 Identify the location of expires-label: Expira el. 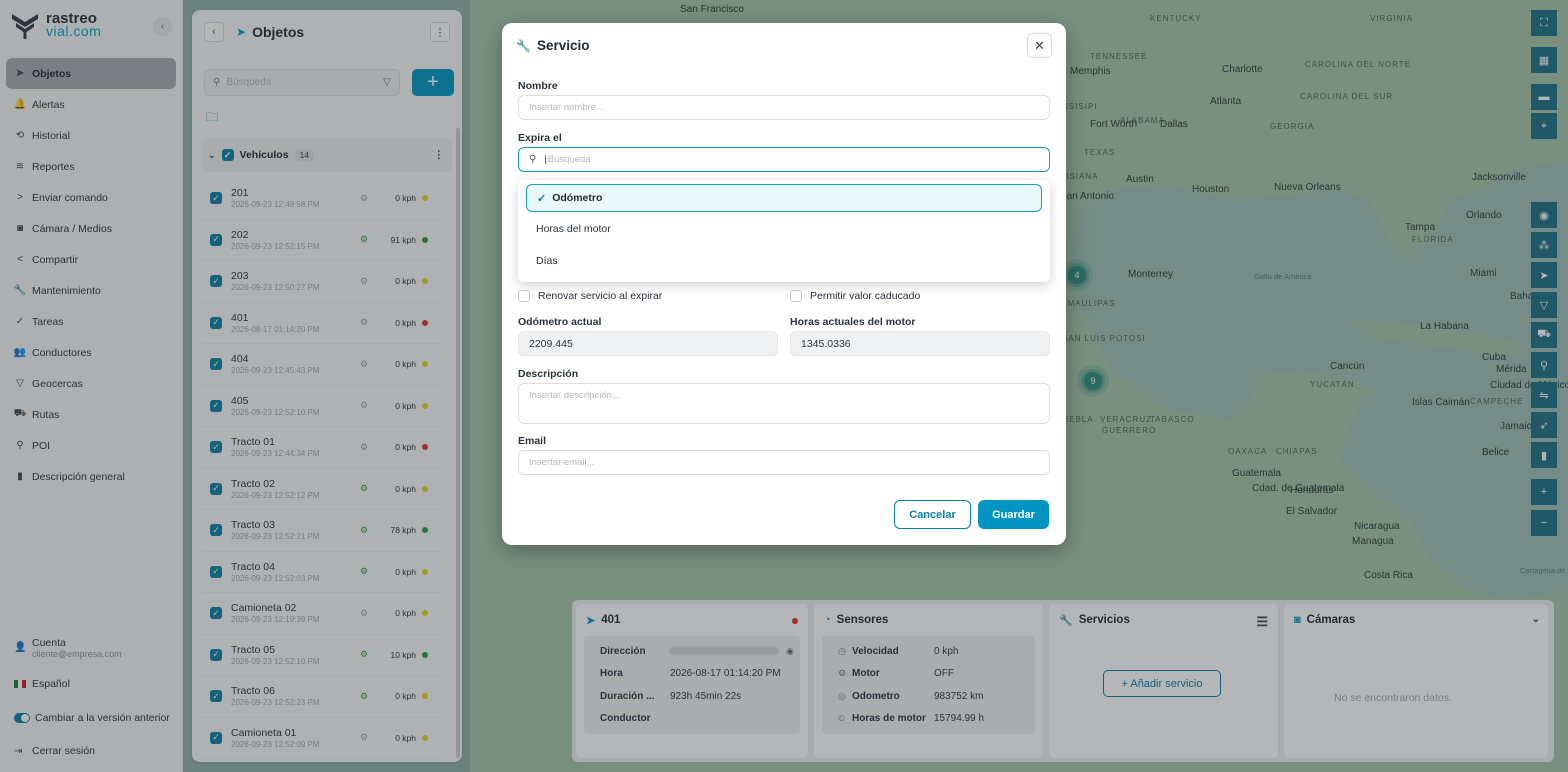
(540, 138).